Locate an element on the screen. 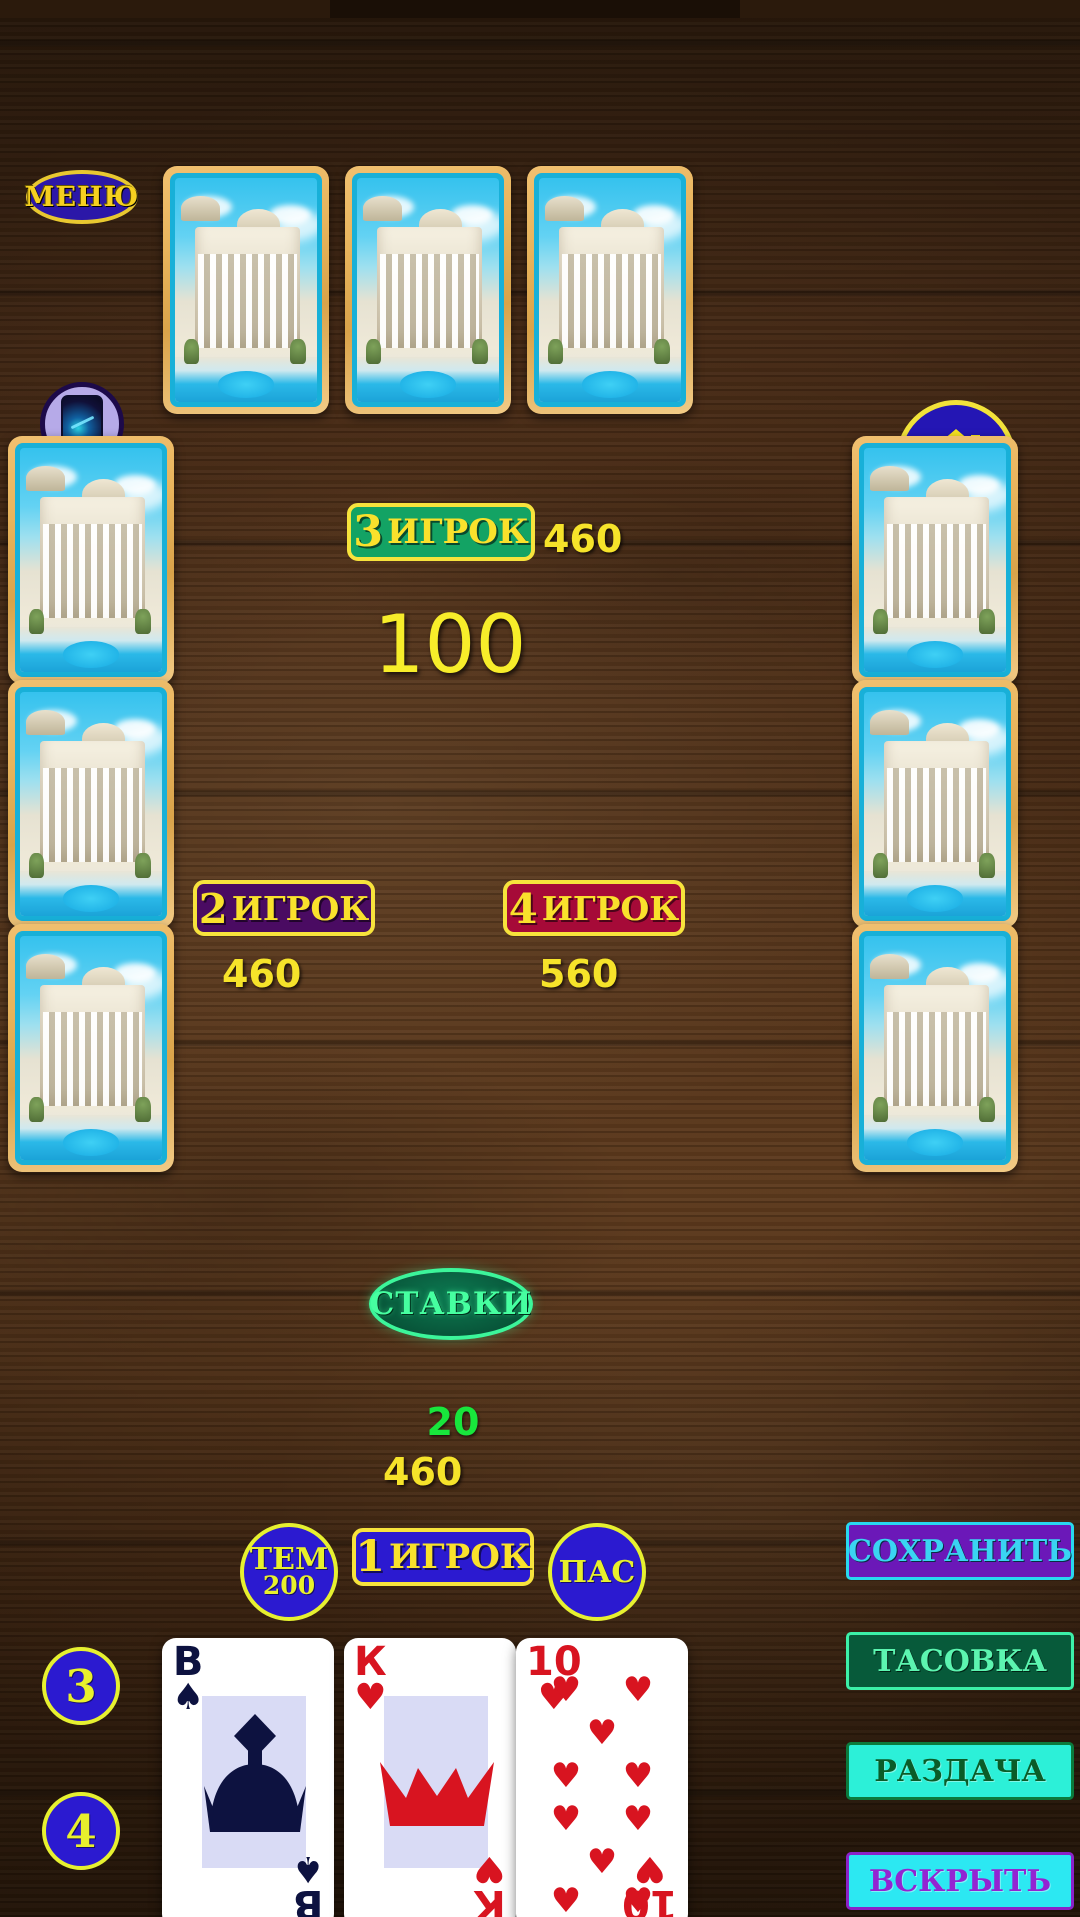 Image resolution: width=1080 pixels, height=1917 pixels. reveal-button-label: ВСКРЫТЬ is located at coordinates (960, 1881).